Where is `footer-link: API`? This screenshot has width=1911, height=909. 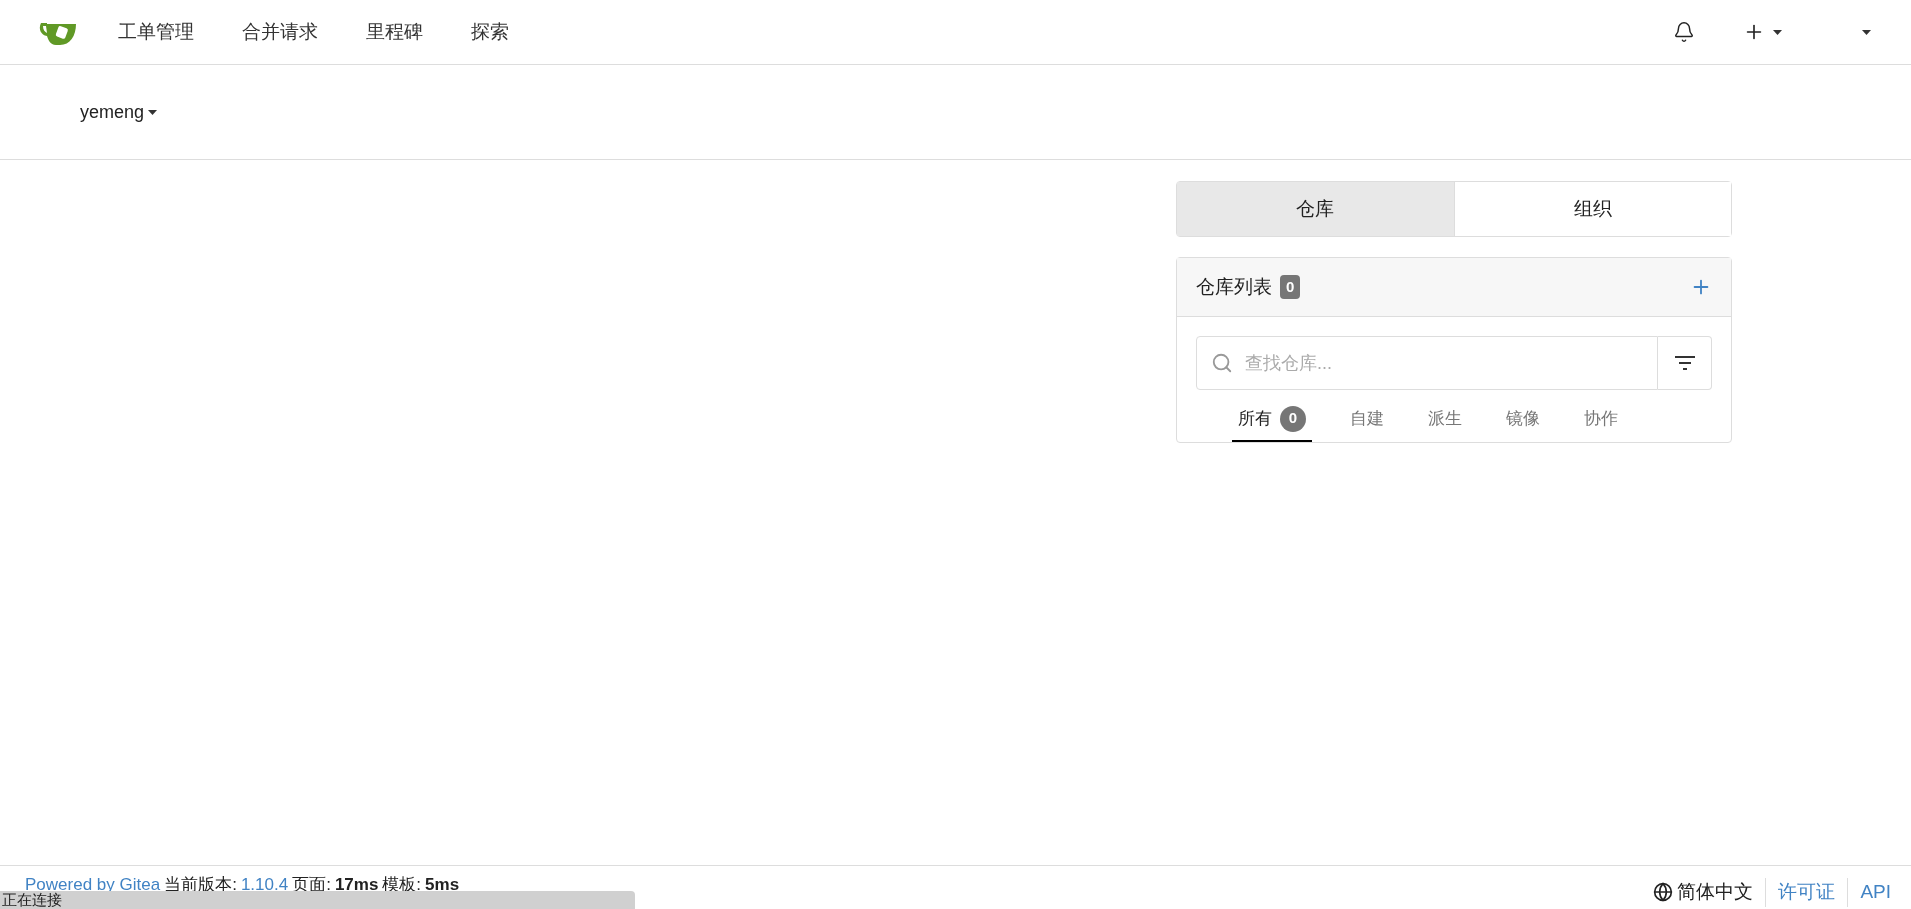 footer-link: API is located at coordinates (1869, 892).